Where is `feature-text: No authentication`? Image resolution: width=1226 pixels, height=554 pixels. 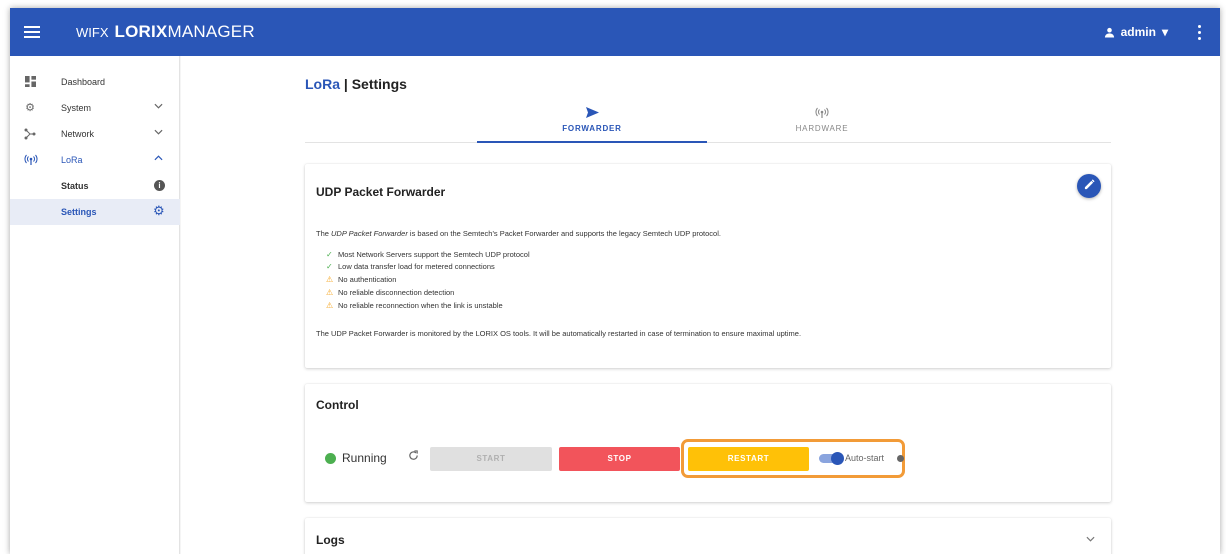 feature-text: No authentication is located at coordinates (367, 279).